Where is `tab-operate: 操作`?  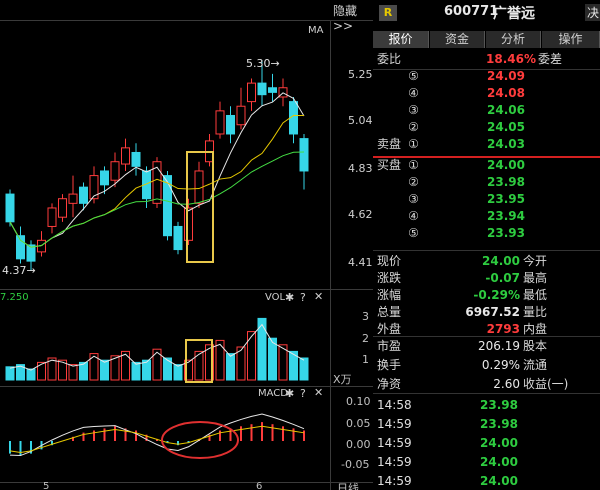
tab-operate: 操作 is located at coordinates (571, 39).